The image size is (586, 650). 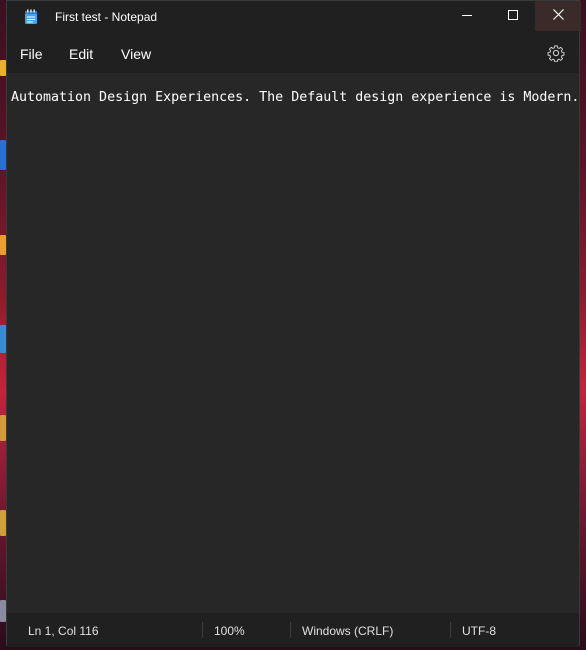 I want to click on maximize-icon, so click(x=513, y=16).